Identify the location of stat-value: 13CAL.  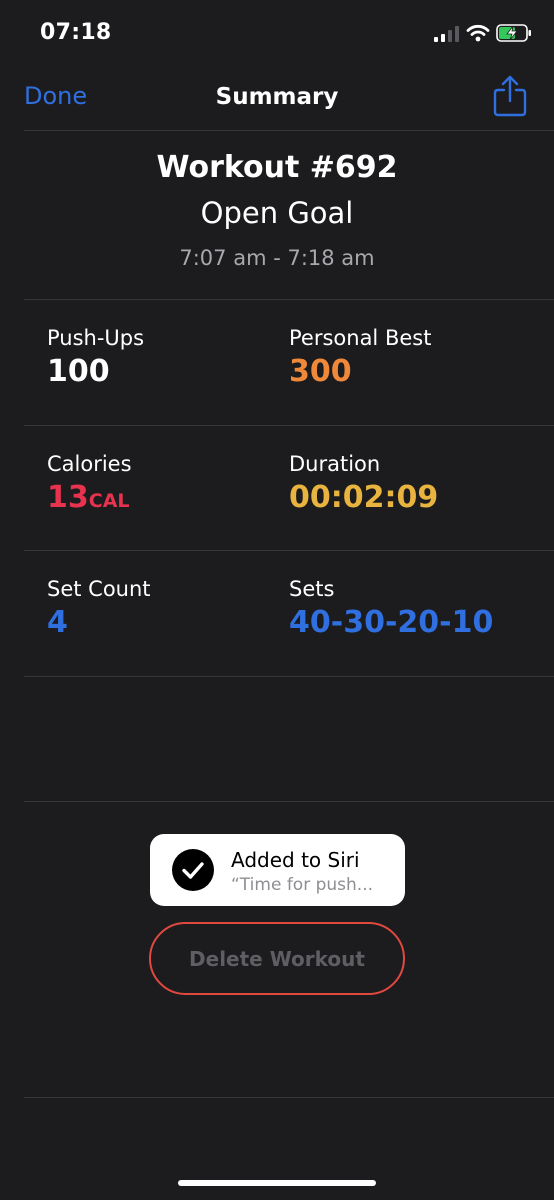
(89, 497).